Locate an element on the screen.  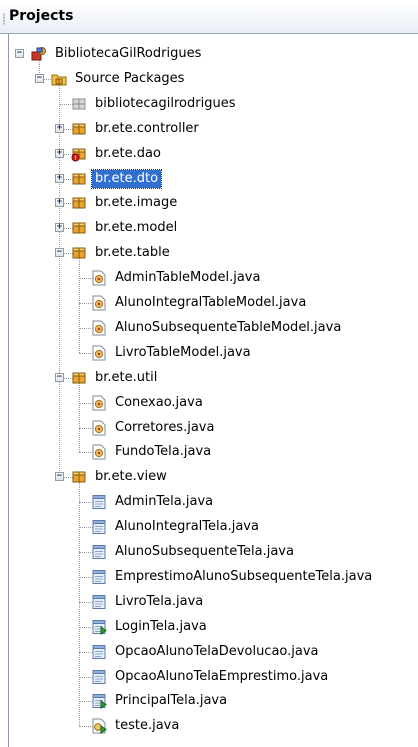
projects-panel-header: Projects is located at coordinates (209, 17).